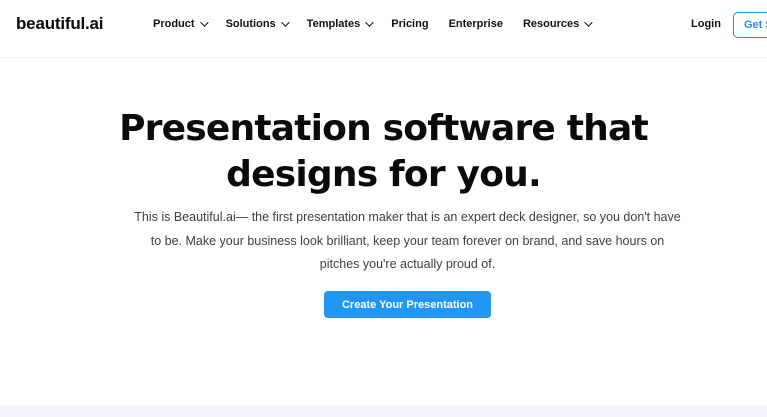 Image resolution: width=767 pixels, height=417 pixels. What do you see at coordinates (250, 24) in the screenshot?
I see `menu-item-label: Solutions` at bounding box center [250, 24].